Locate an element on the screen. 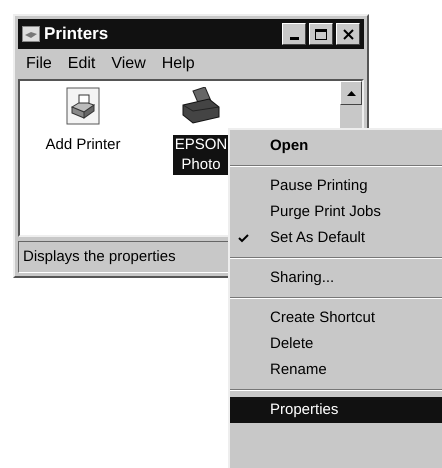  checkmark-icon is located at coordinates (243, 238).